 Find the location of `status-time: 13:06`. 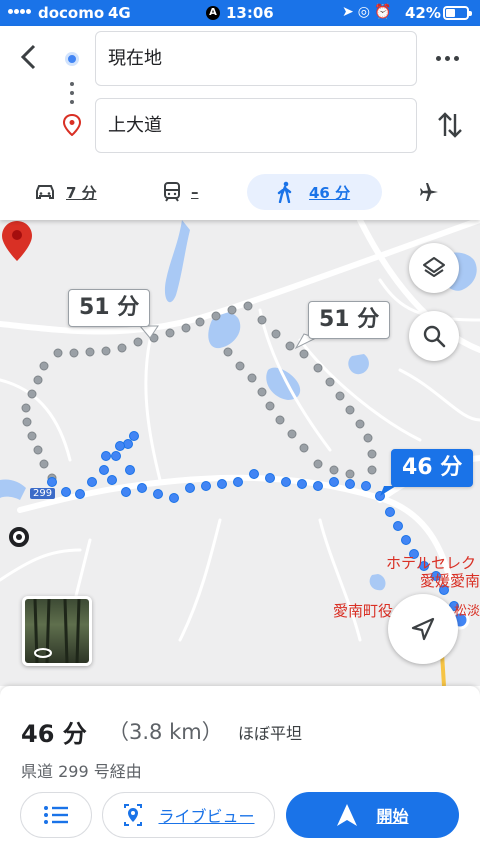

status-time: 13:06 is located at coordinates (250, 13).